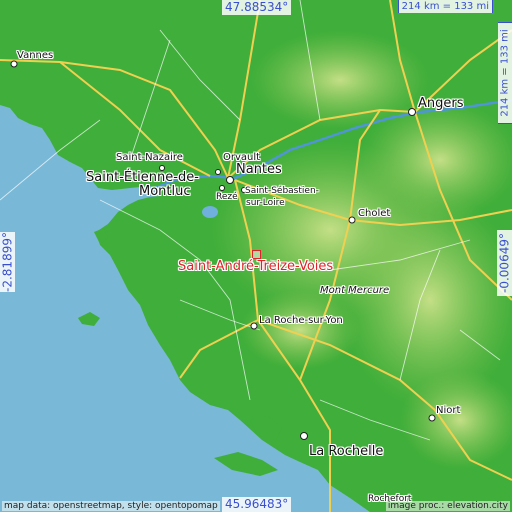  Describe the element at coordinates (301, 320) in the screenshot. I see `city-label-la-roche-sur-yon: La Roche-sur-Yon` at that location.